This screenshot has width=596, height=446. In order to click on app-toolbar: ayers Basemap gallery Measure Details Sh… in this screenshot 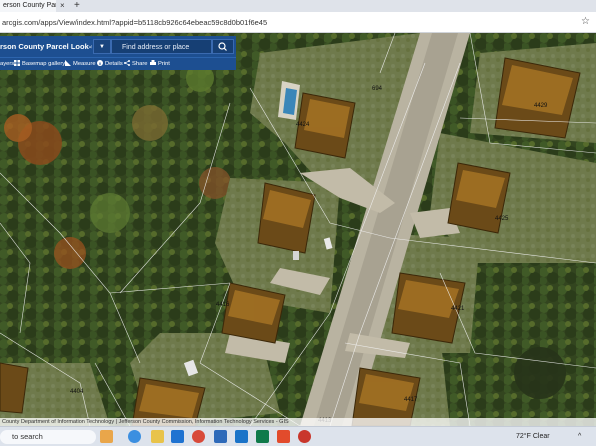, I will do `click(118, 63)`.